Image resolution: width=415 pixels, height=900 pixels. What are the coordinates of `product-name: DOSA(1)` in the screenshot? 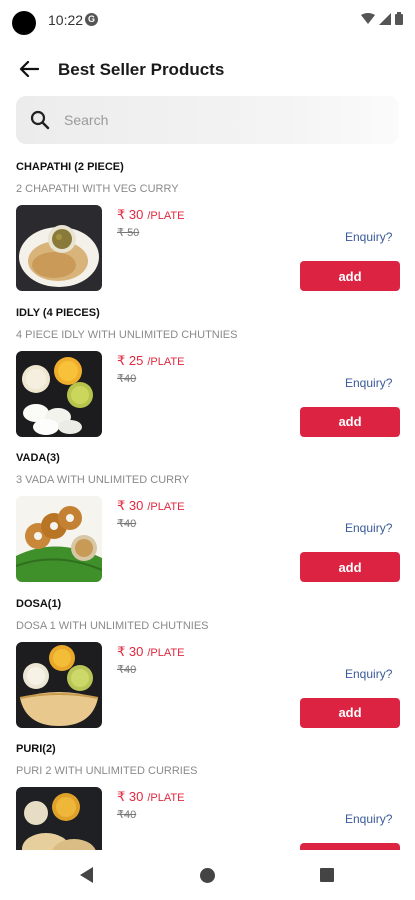 It's located at (39, 603).